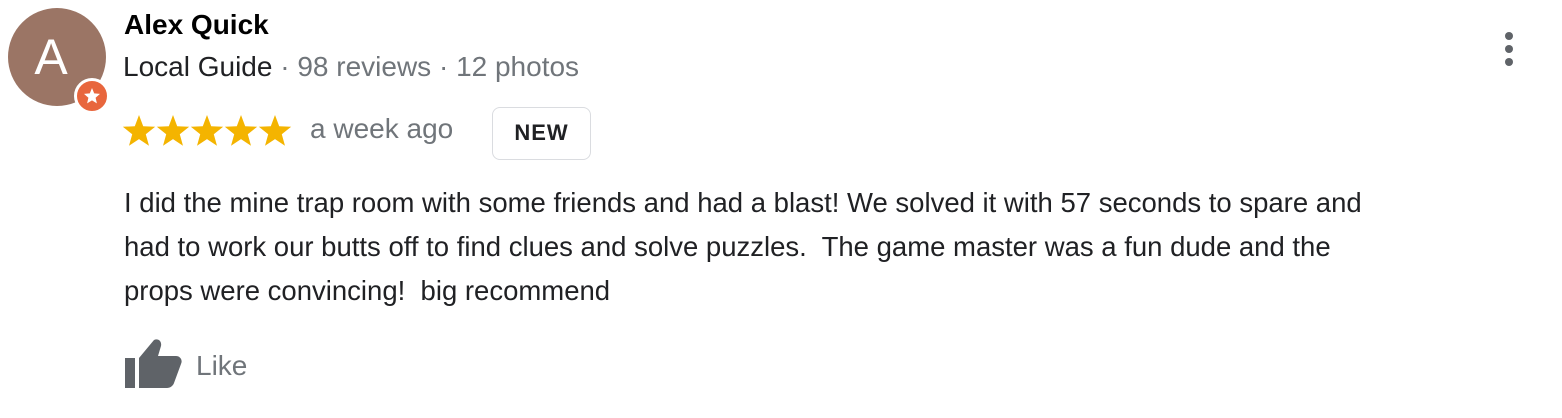 This screenshot has width=1562, height=418. I want to click on review-time: a week ago, so click(382, 128).